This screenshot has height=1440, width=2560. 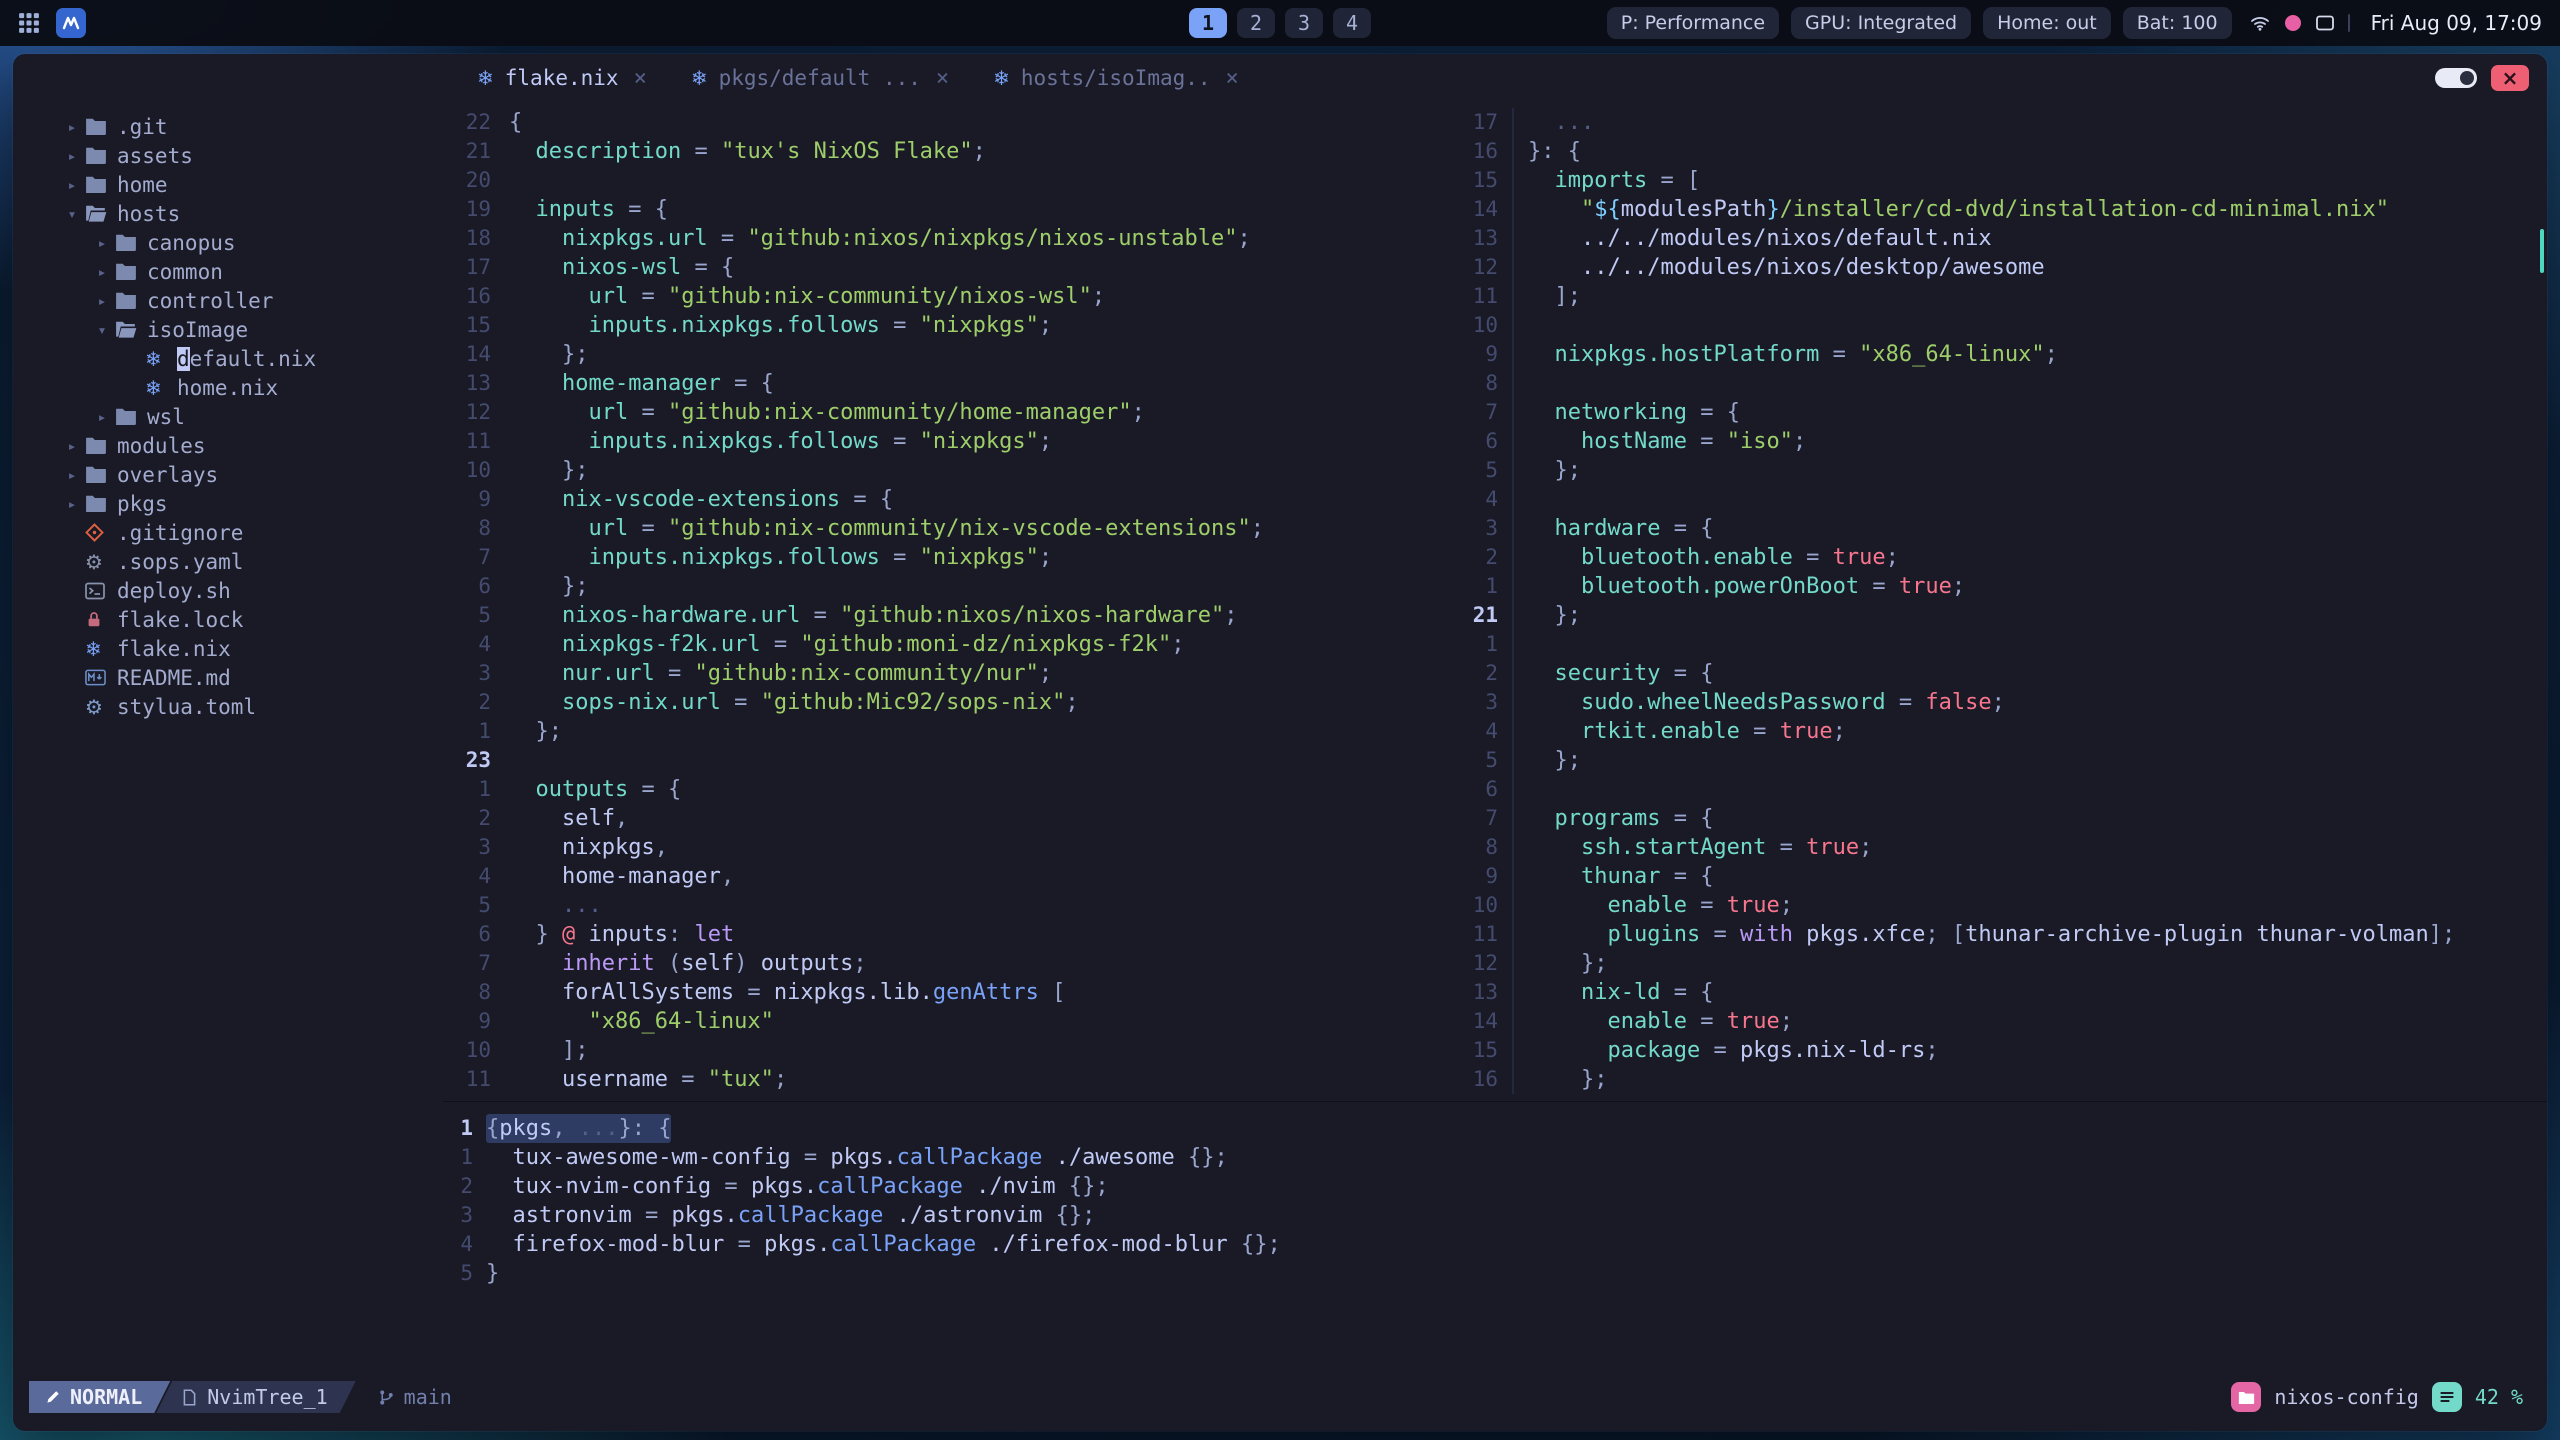 What do you see at coordinates (1304, 23) in the screenshot?
I see `workspace-button-3: 3` at bounding box center [1304, 23].